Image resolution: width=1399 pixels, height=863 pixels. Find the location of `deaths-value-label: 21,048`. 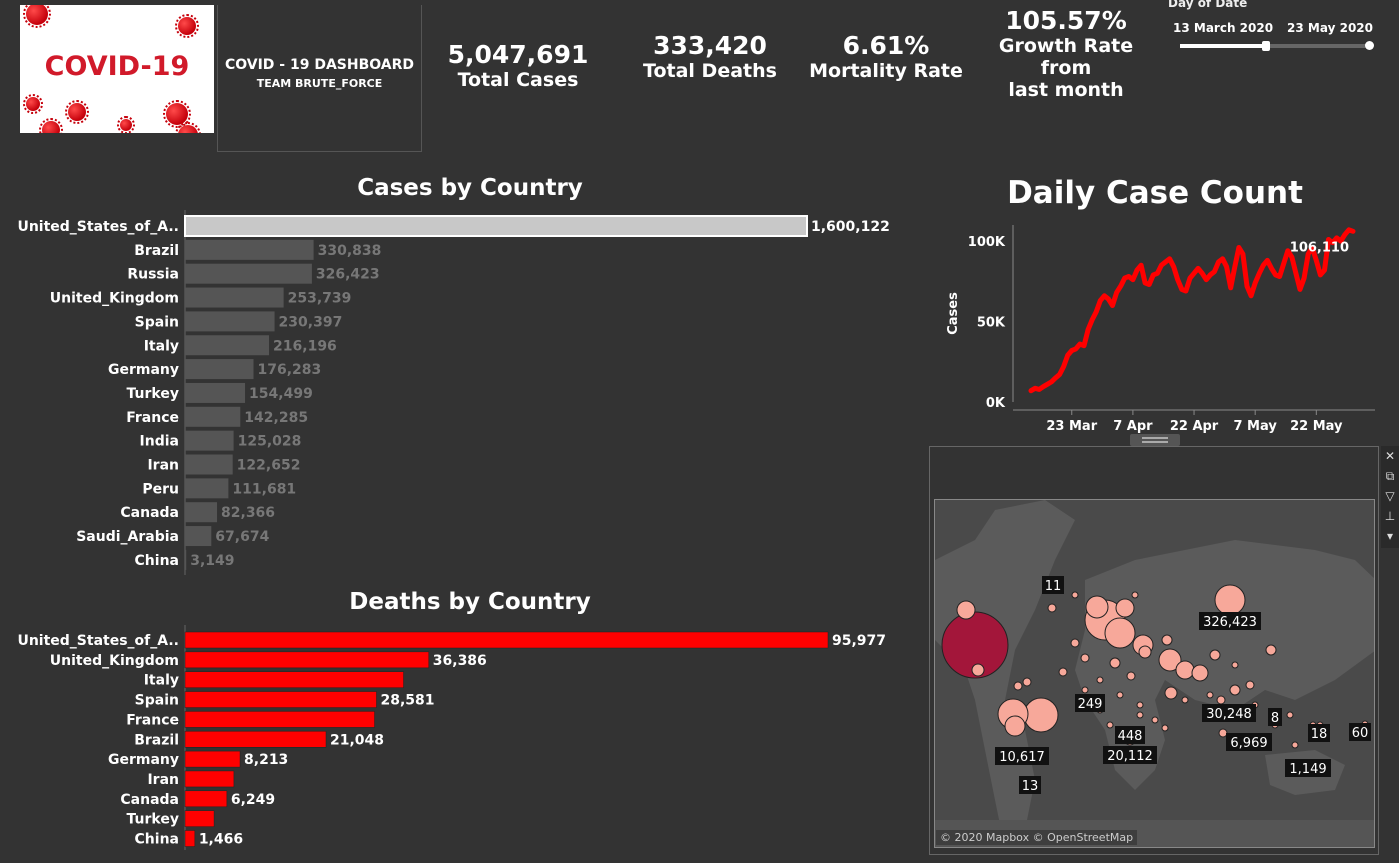

deaths-value-label: 21,048 is located at coordinates (357, 740).